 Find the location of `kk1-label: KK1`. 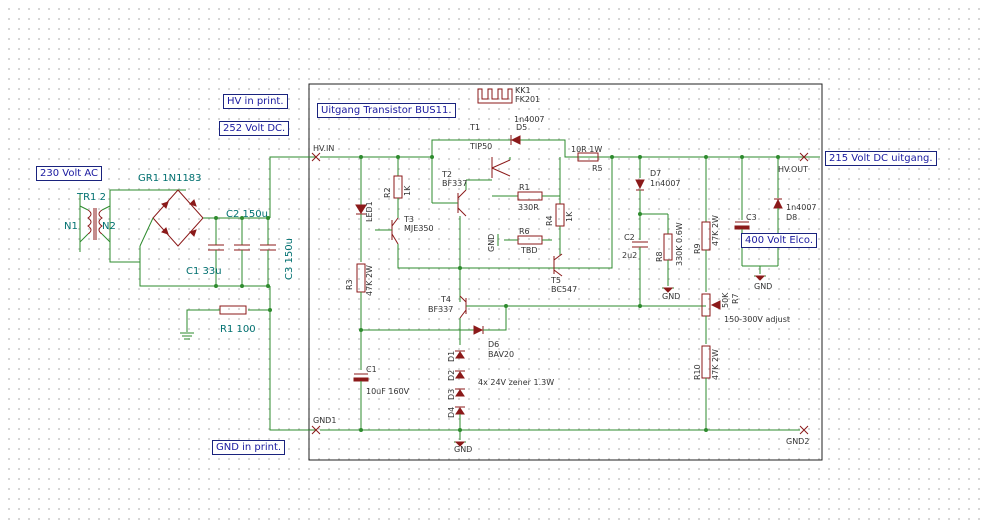

kk1-label: KK1 is located at coordinates (523, 90).